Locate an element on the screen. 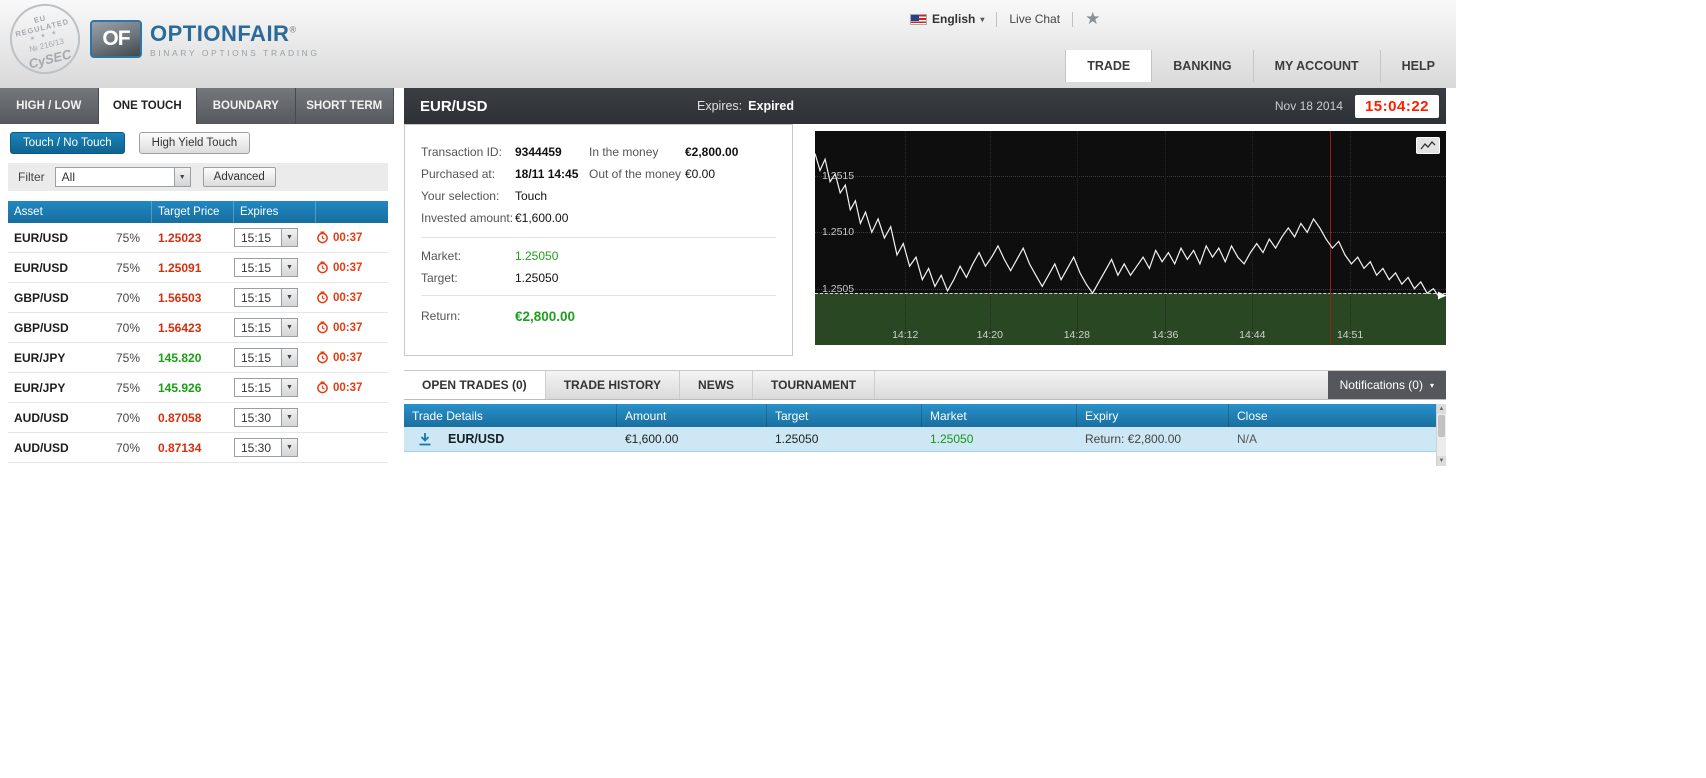 The image size is (1706, 778). bottom-tab: NEWS is located at coordinates (717, 385).